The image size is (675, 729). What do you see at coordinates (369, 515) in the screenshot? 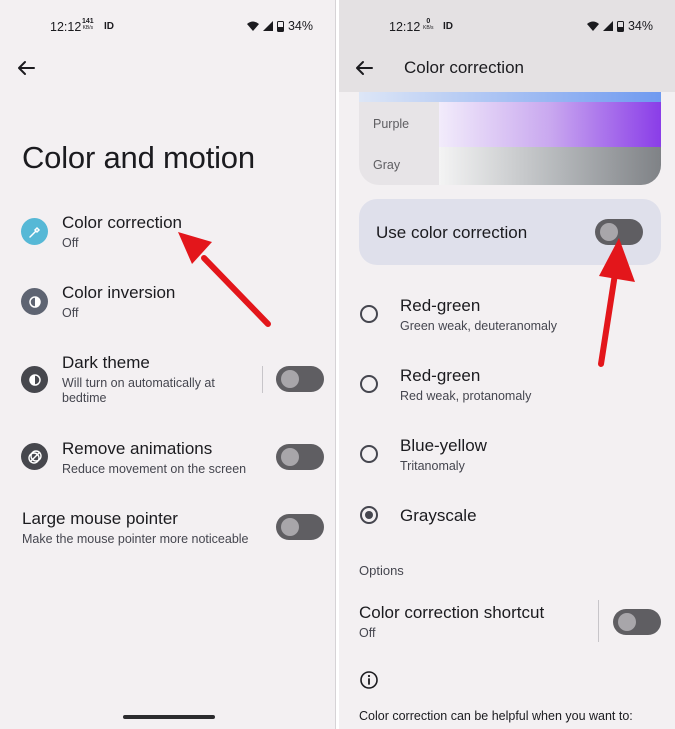
I see `radio-button-selected` at bounding box center [369, 515].